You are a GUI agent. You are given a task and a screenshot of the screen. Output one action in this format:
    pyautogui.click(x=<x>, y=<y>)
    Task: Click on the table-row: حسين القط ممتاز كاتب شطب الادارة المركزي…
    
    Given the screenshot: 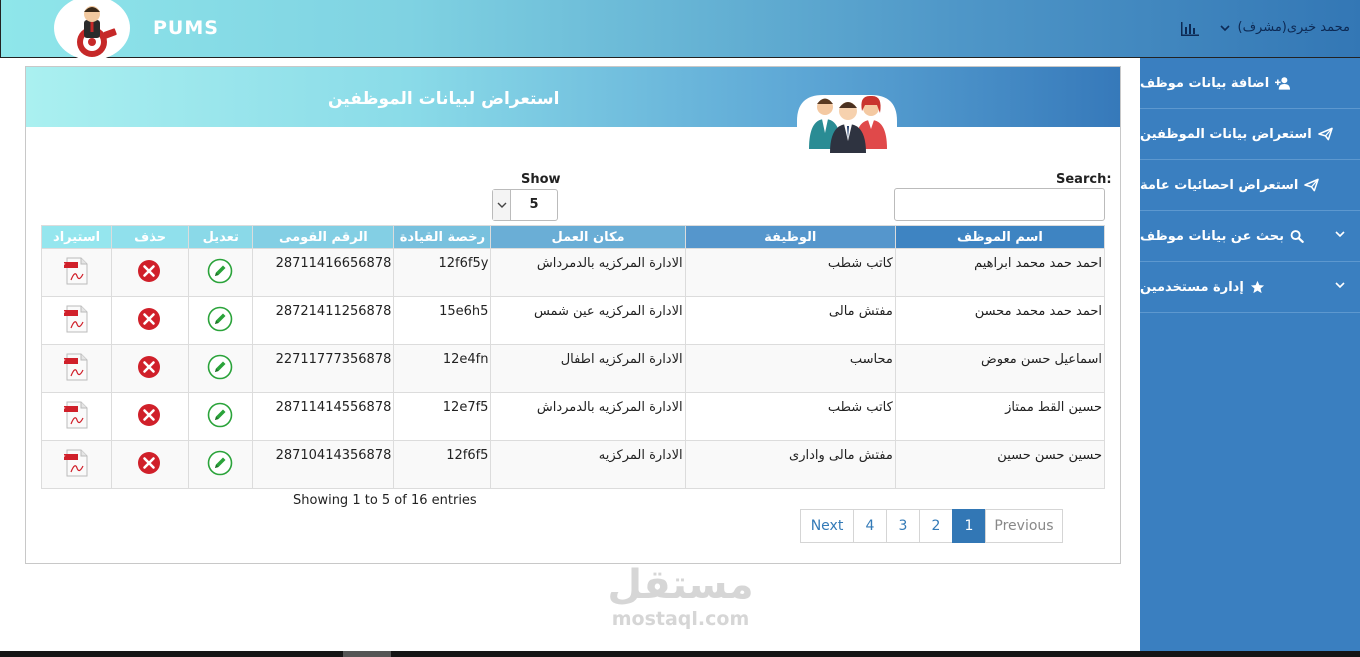 What is the action you would take?
    pyautogui.click(x=573, y=416)
    